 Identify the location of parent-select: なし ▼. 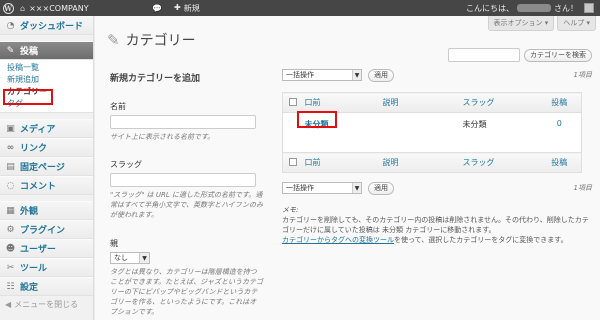
(130, 258).